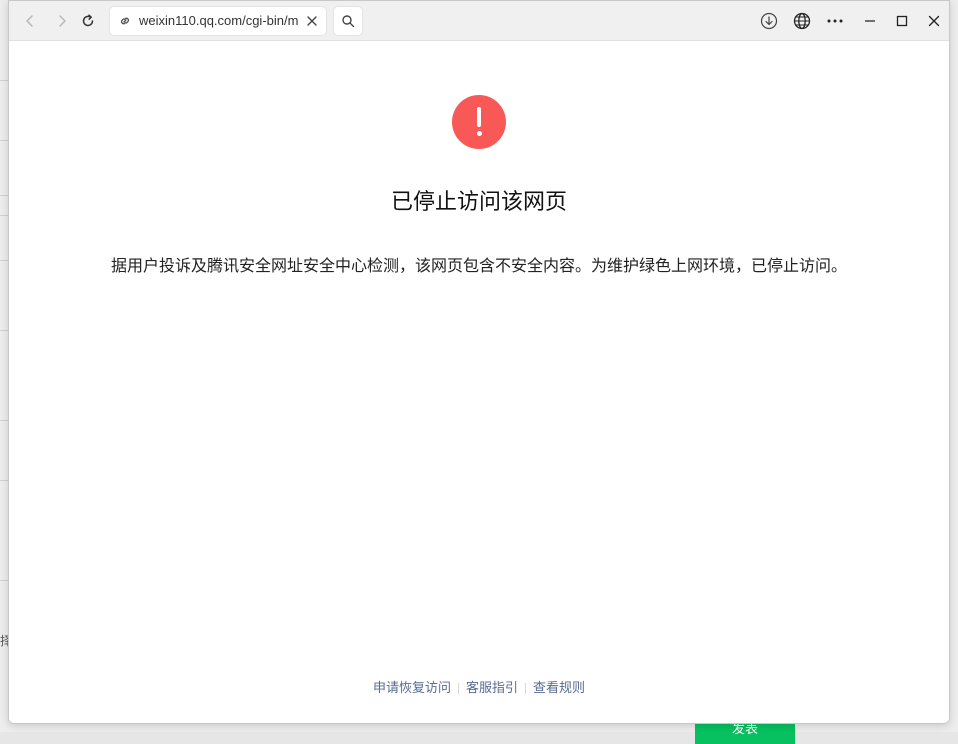 Image resolution: width=958 pixels, height=744 pixels. What do you see at coordinates (559, 688) in the screenshot?
I see `view-rules-link: 查看规则` at bounding box center [559, 688].